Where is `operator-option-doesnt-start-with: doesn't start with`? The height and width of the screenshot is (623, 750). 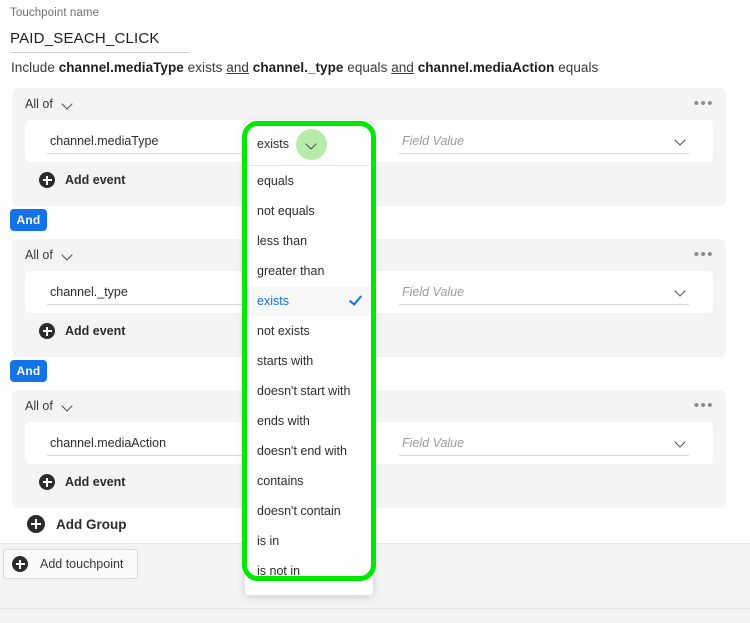
operator-option-doesnt-start-with: doesn't start with is located at coordinates (309, 391).